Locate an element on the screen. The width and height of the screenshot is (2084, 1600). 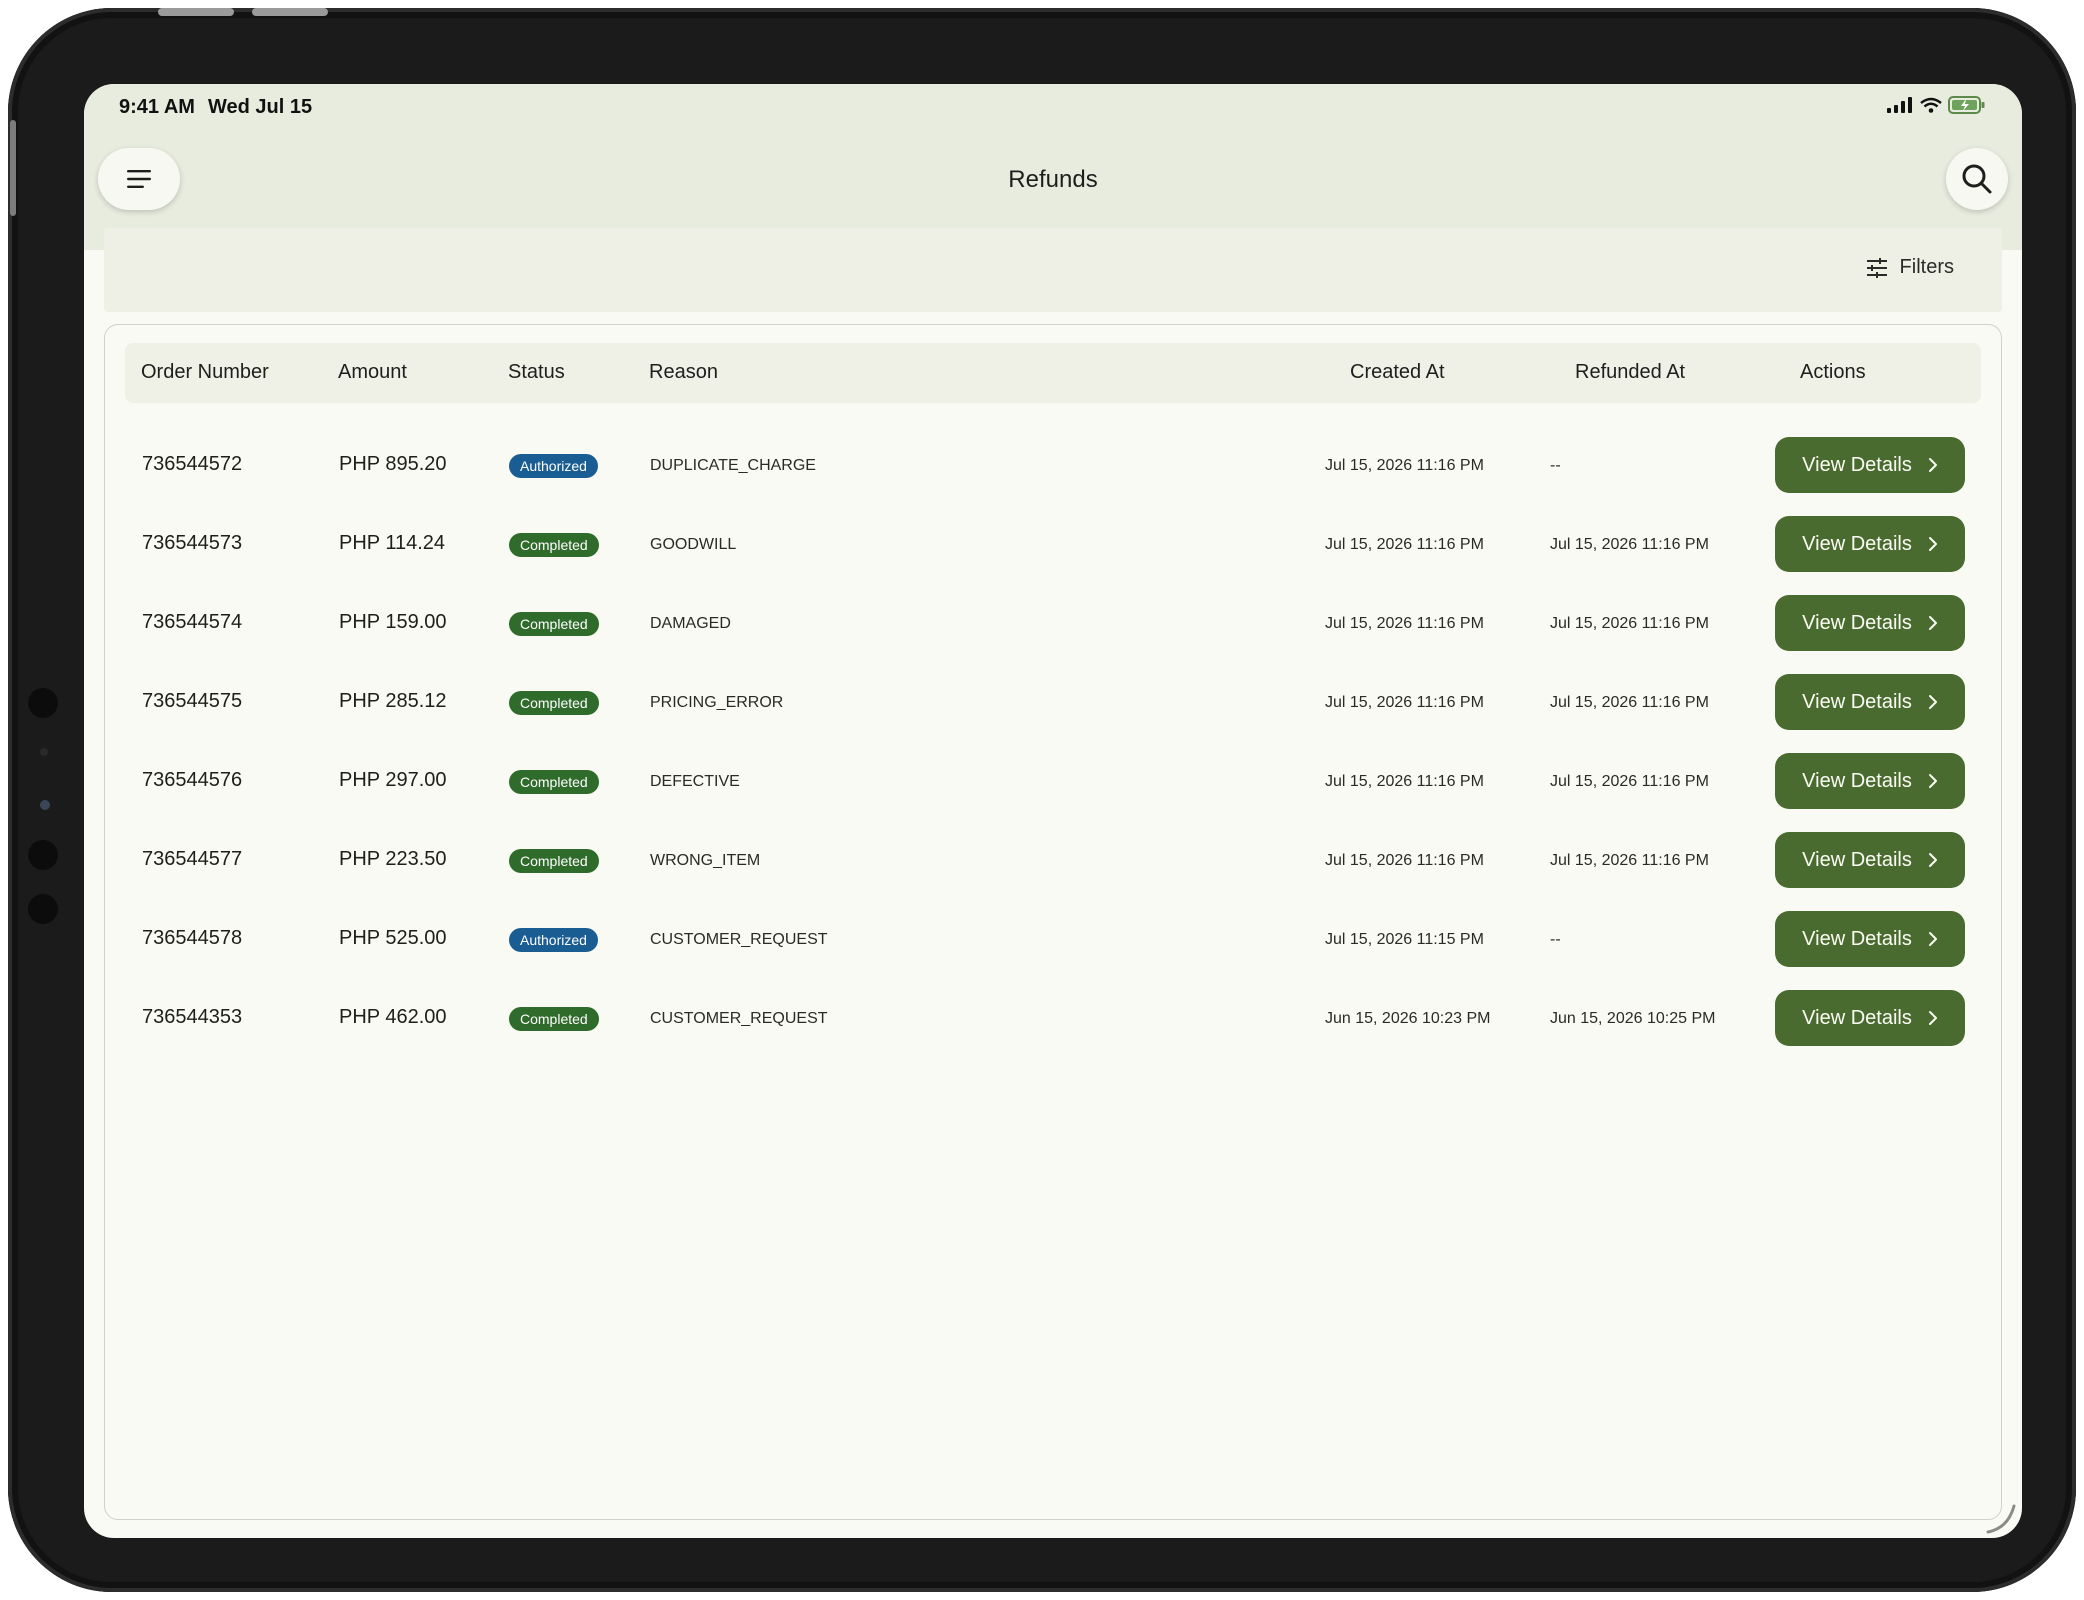
column-header-amount: Amount is located at coordinates (372, 372).